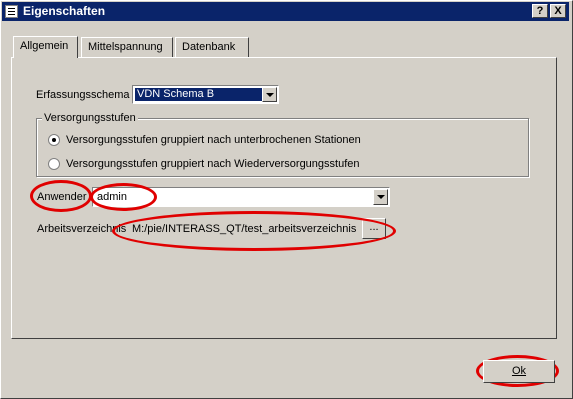 The height and width of the screenshot is (399, 573). What do you see at coordinates (11, 11) in the screenshot?
I see `app-icon` at bounding box center [11, 11].